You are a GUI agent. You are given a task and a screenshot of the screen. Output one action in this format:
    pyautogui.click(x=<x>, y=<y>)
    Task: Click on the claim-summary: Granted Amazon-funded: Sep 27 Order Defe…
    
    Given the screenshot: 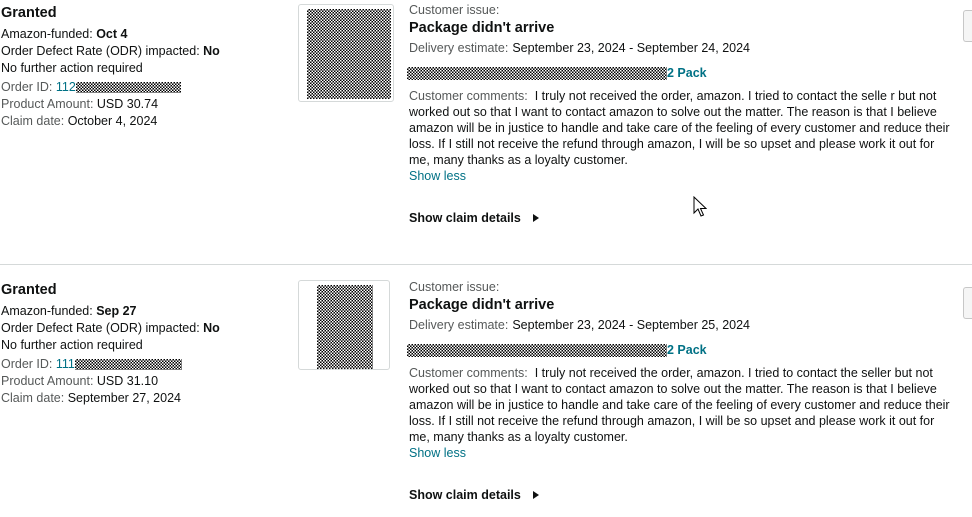 What is the action you would take?
    pyautogui.click(x=146, y=344)
    